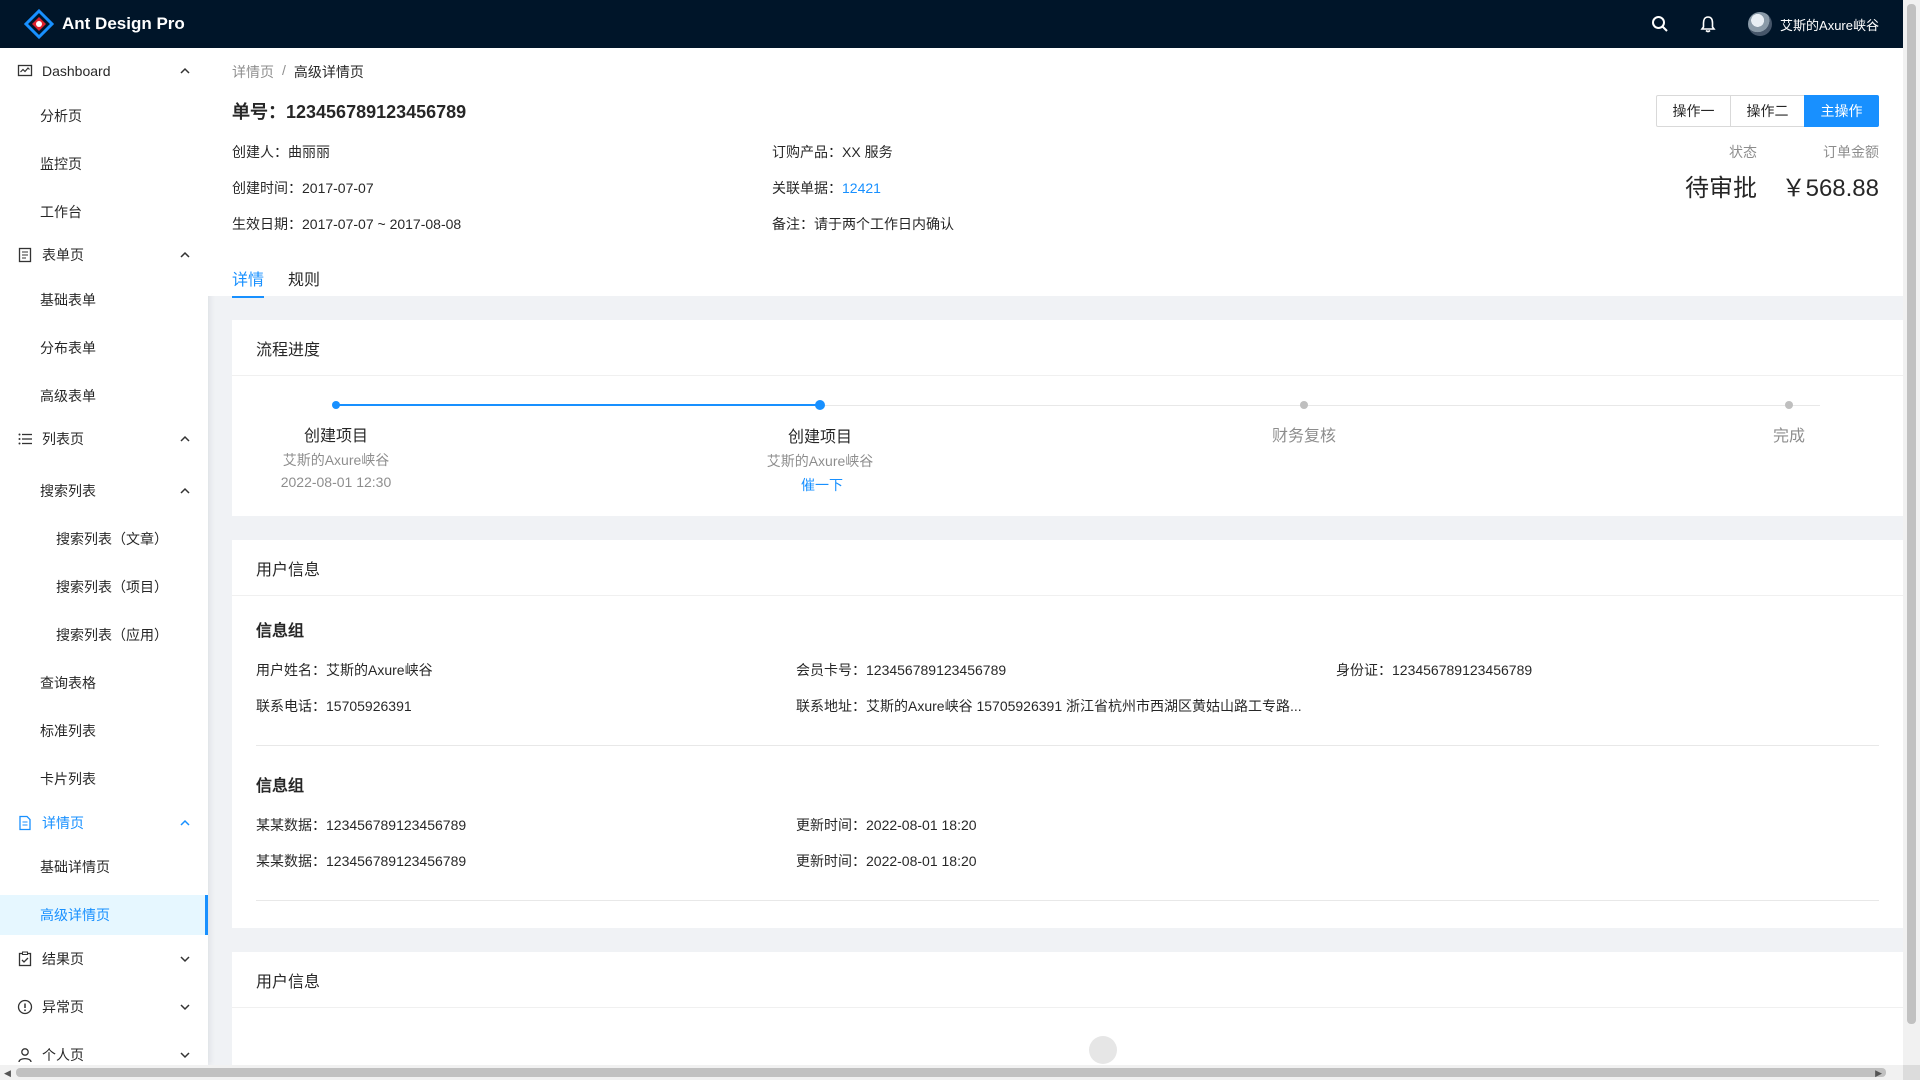  What do you see at coordinates (1103, 1050) in the screenshot?
I see `loading-placeholder-icon` at bounding box center [1103, 1050].